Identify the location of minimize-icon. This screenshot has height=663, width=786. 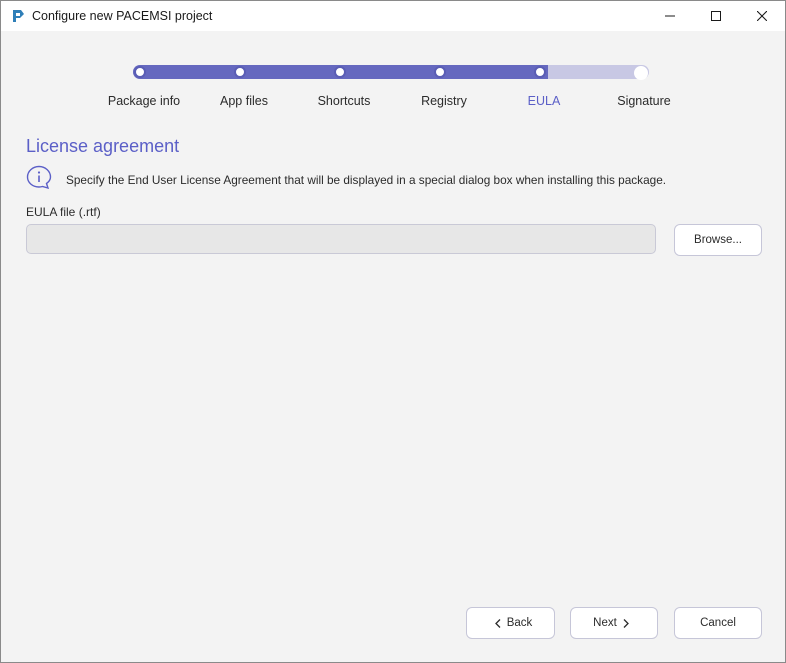
(670, 16).